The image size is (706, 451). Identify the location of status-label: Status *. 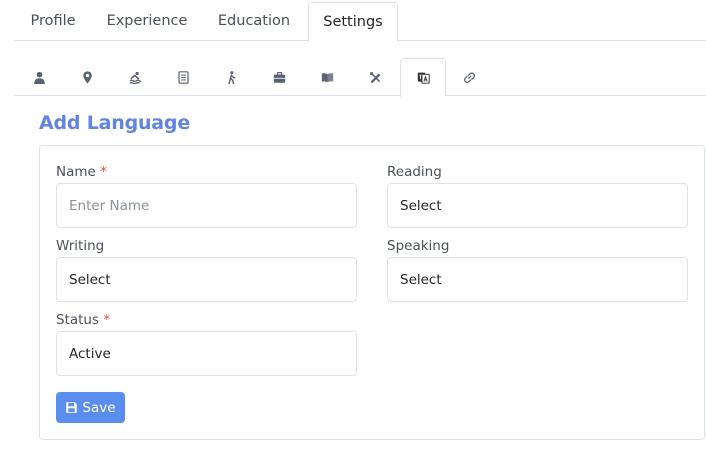
(83, 320).